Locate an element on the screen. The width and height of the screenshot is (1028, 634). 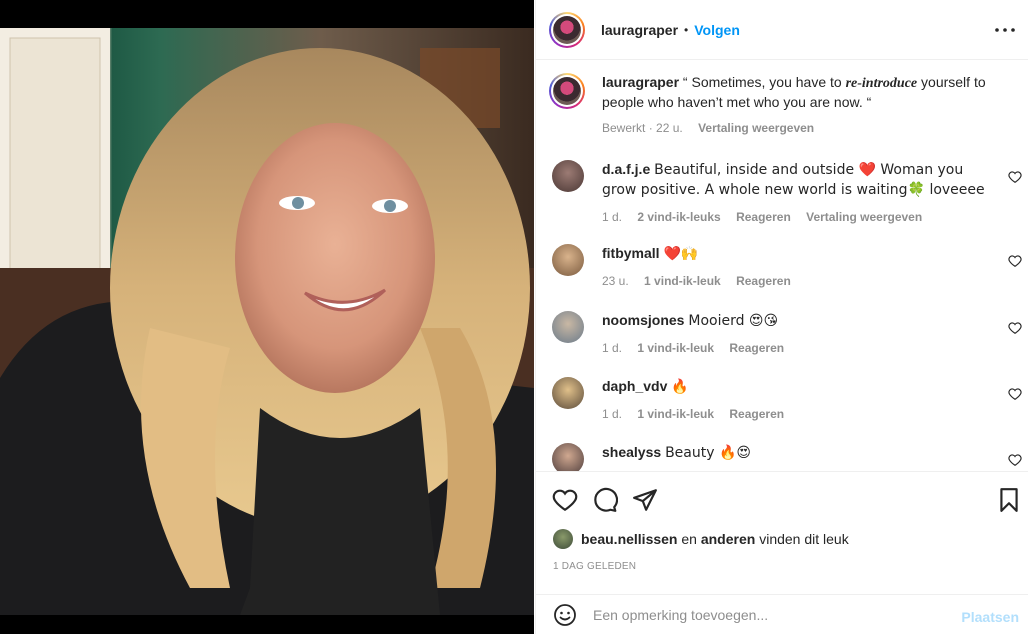
likes-connector: en is located at coordinates (689, 539).